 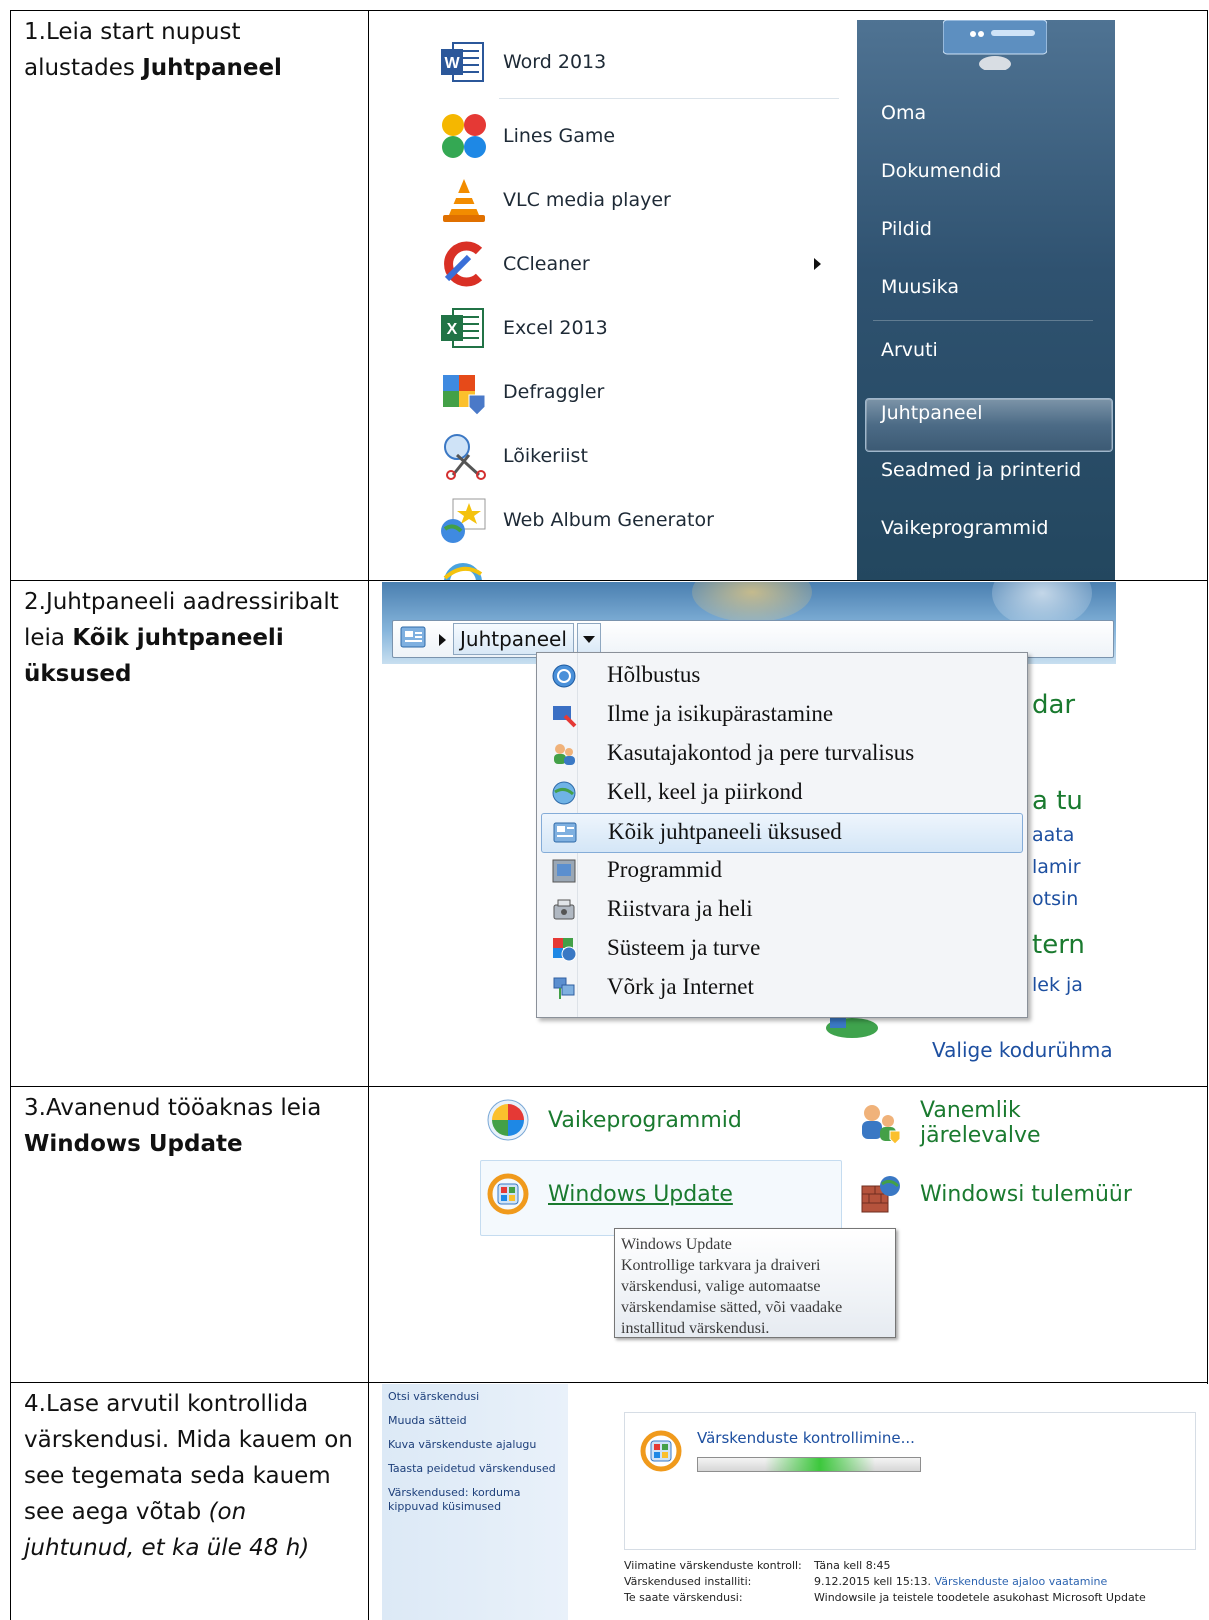 I want to click on web-album-icon, so click(x=464, y=520).